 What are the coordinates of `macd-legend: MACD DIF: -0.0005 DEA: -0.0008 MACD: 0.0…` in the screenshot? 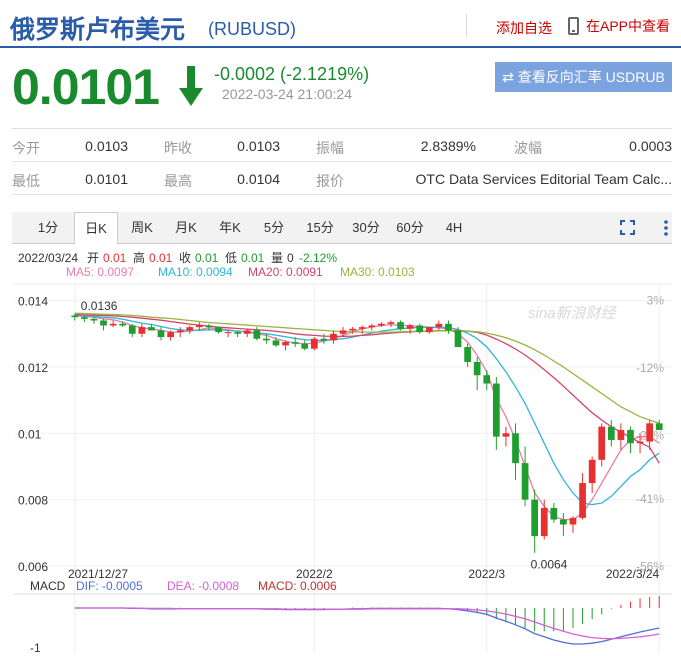 It's located at (183, 586).